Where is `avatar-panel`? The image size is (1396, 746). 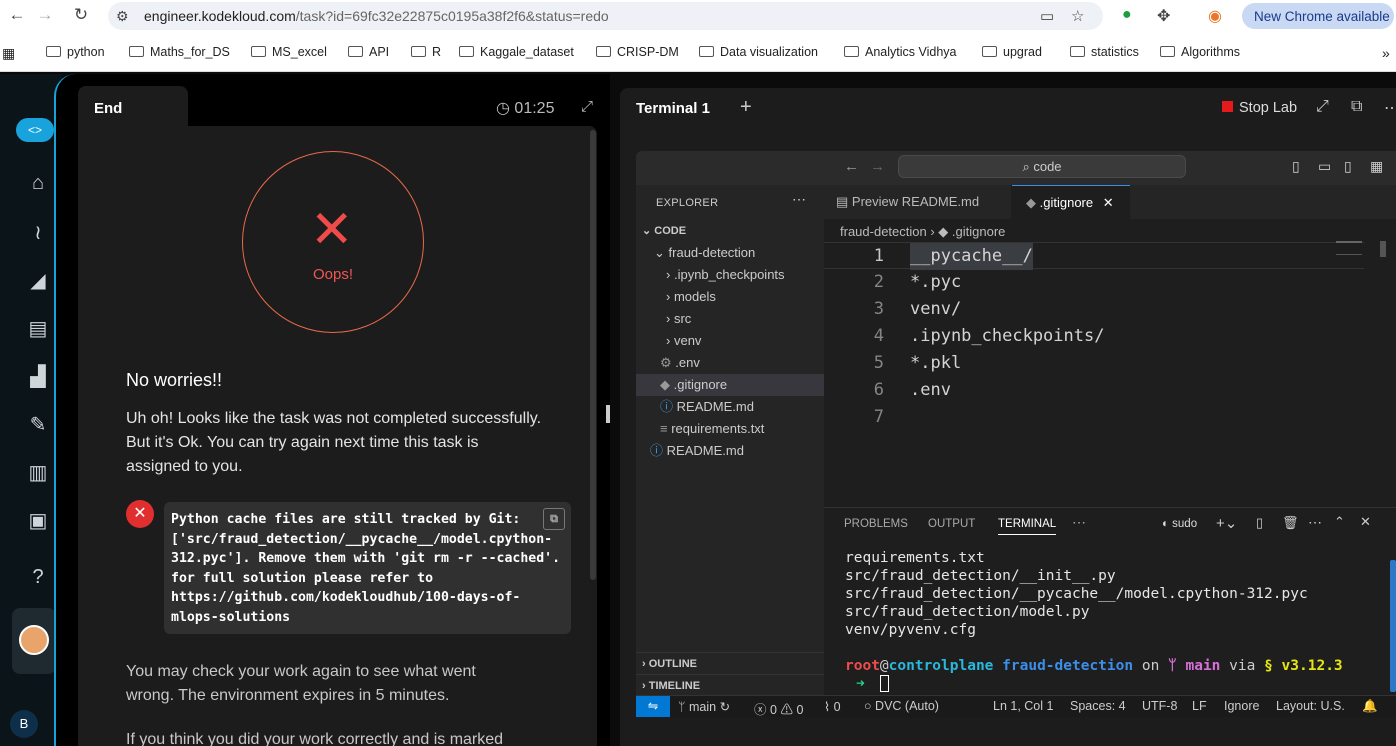
avatar-panel is located at coordinates (34, 641).